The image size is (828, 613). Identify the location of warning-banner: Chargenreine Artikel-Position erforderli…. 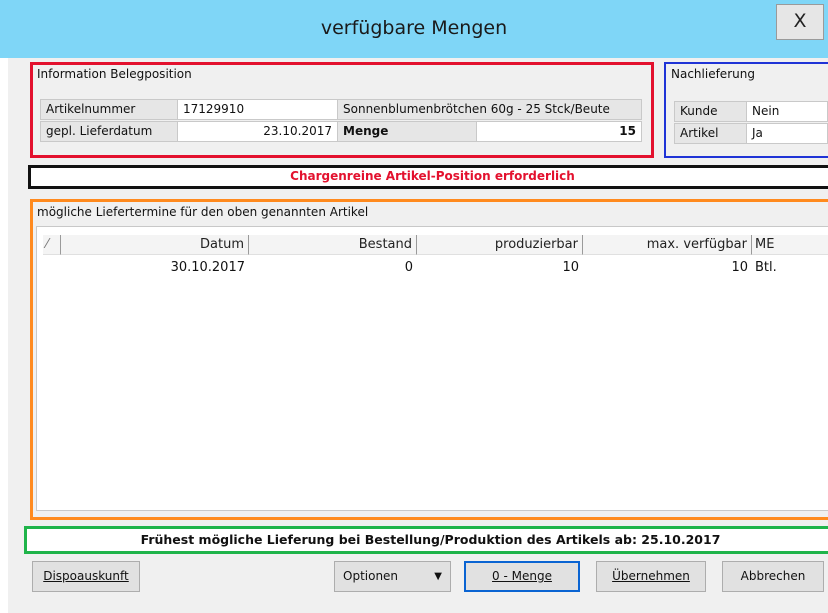
(428, 177).